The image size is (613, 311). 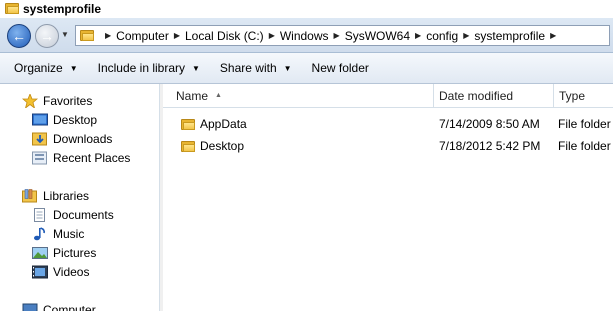 I want to click on column-header-label: Name, so click(x=192, y=95).